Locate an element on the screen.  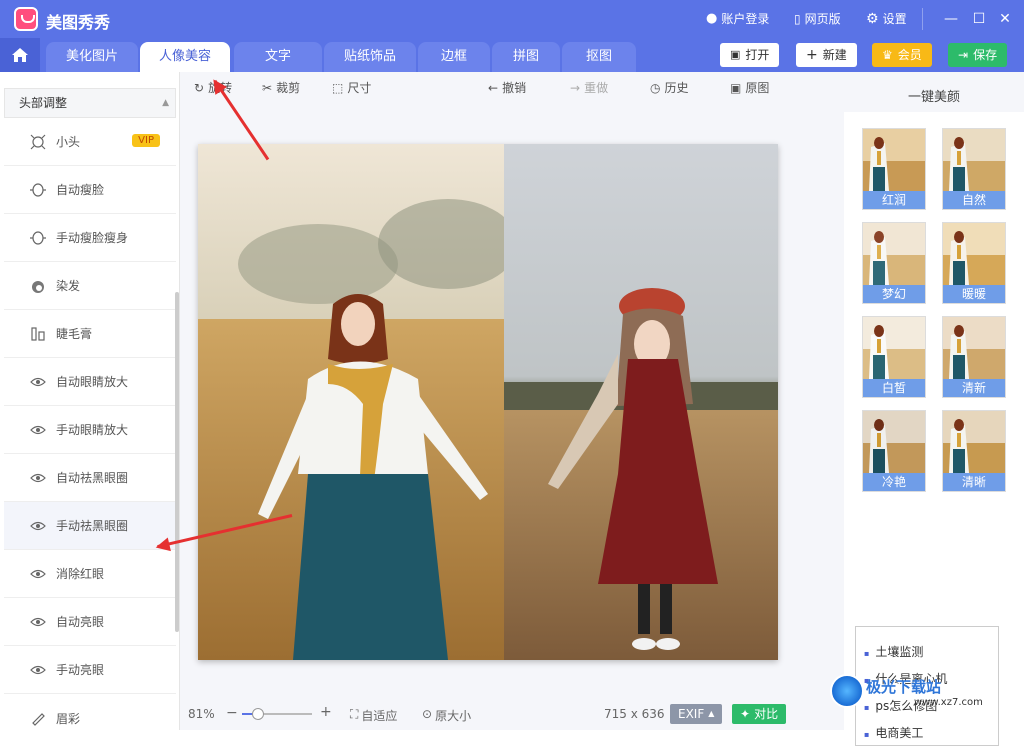
menu-item-auto-bright-eye: 自动亮眼 is located at coordinates (90, 622).